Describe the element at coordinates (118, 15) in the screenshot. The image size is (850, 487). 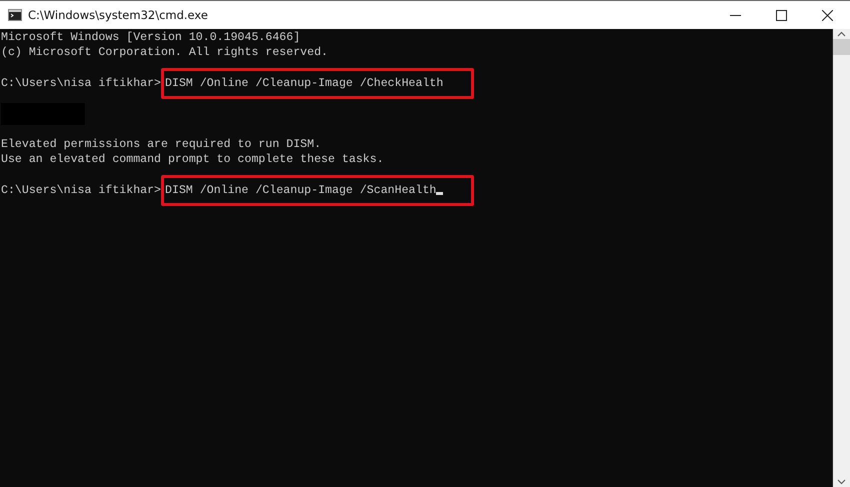
I see `window-title: C:\Windows\system32\cmd.exe` at that location.